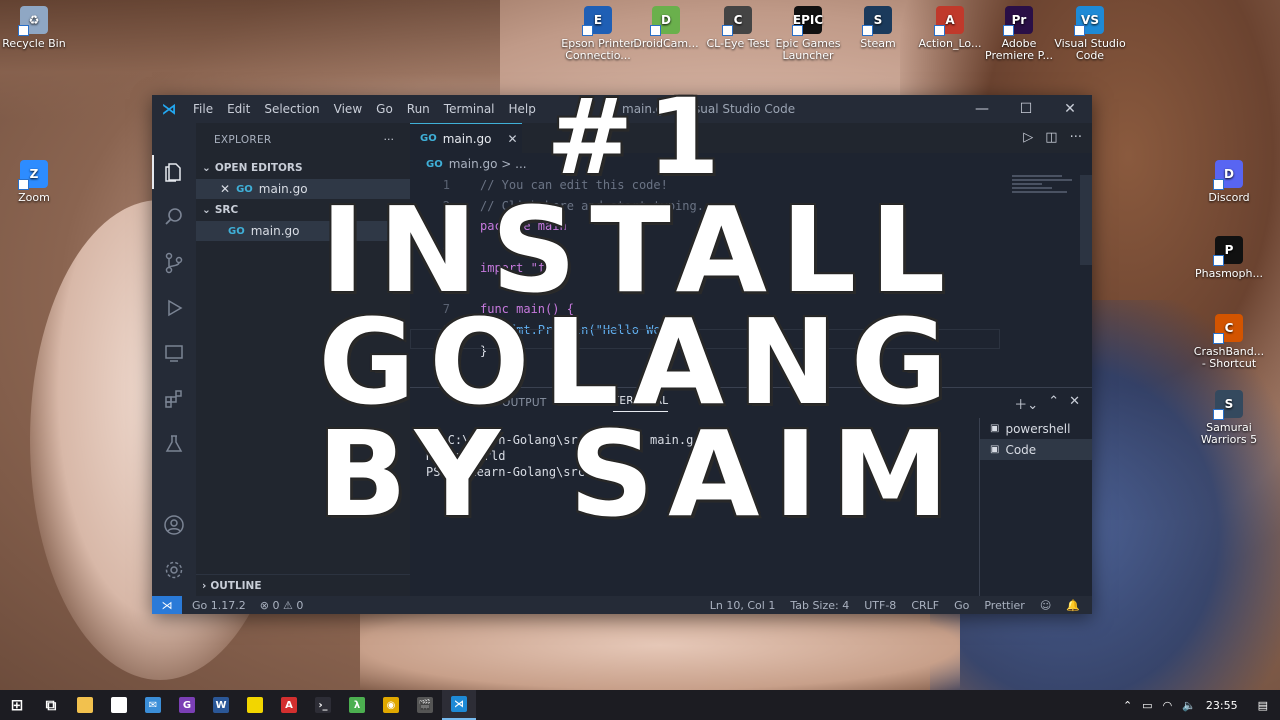  Describe the element at coordinates (1127, 705) in the screenshot. I see `chevron-up-icon: ⌃` at that location.